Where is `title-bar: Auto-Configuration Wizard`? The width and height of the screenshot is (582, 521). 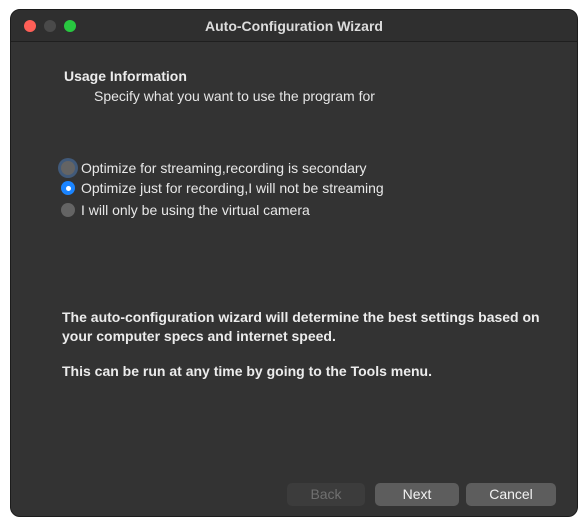
title-bar: Auto-Configuration Wizard is located at coordinates (294, 26).